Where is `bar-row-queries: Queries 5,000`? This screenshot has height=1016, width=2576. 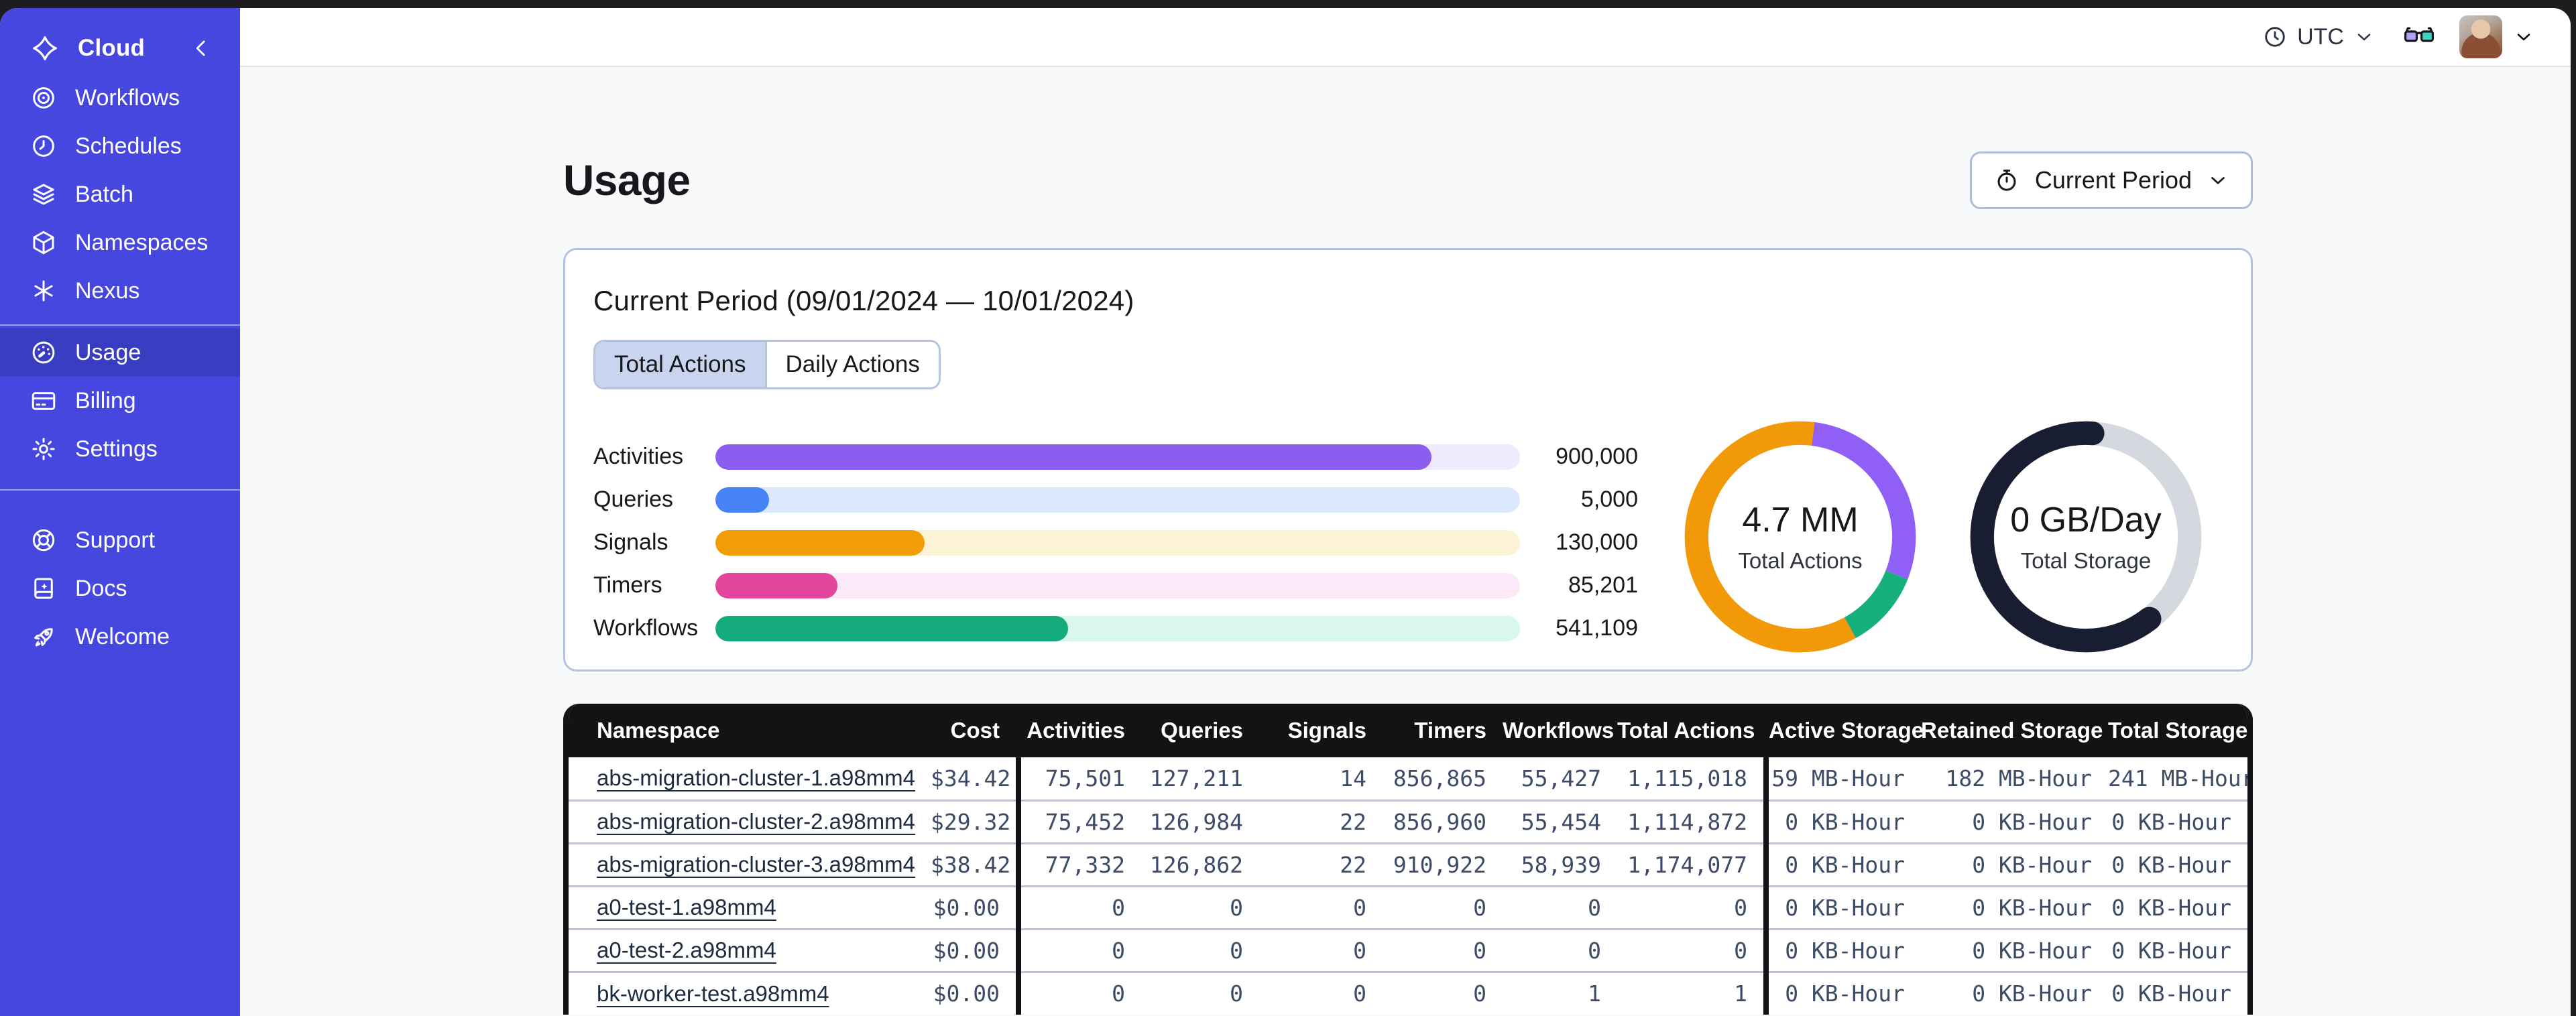
bar-row-queries: Queries 5,000 is located at coordinates (1115, 500).